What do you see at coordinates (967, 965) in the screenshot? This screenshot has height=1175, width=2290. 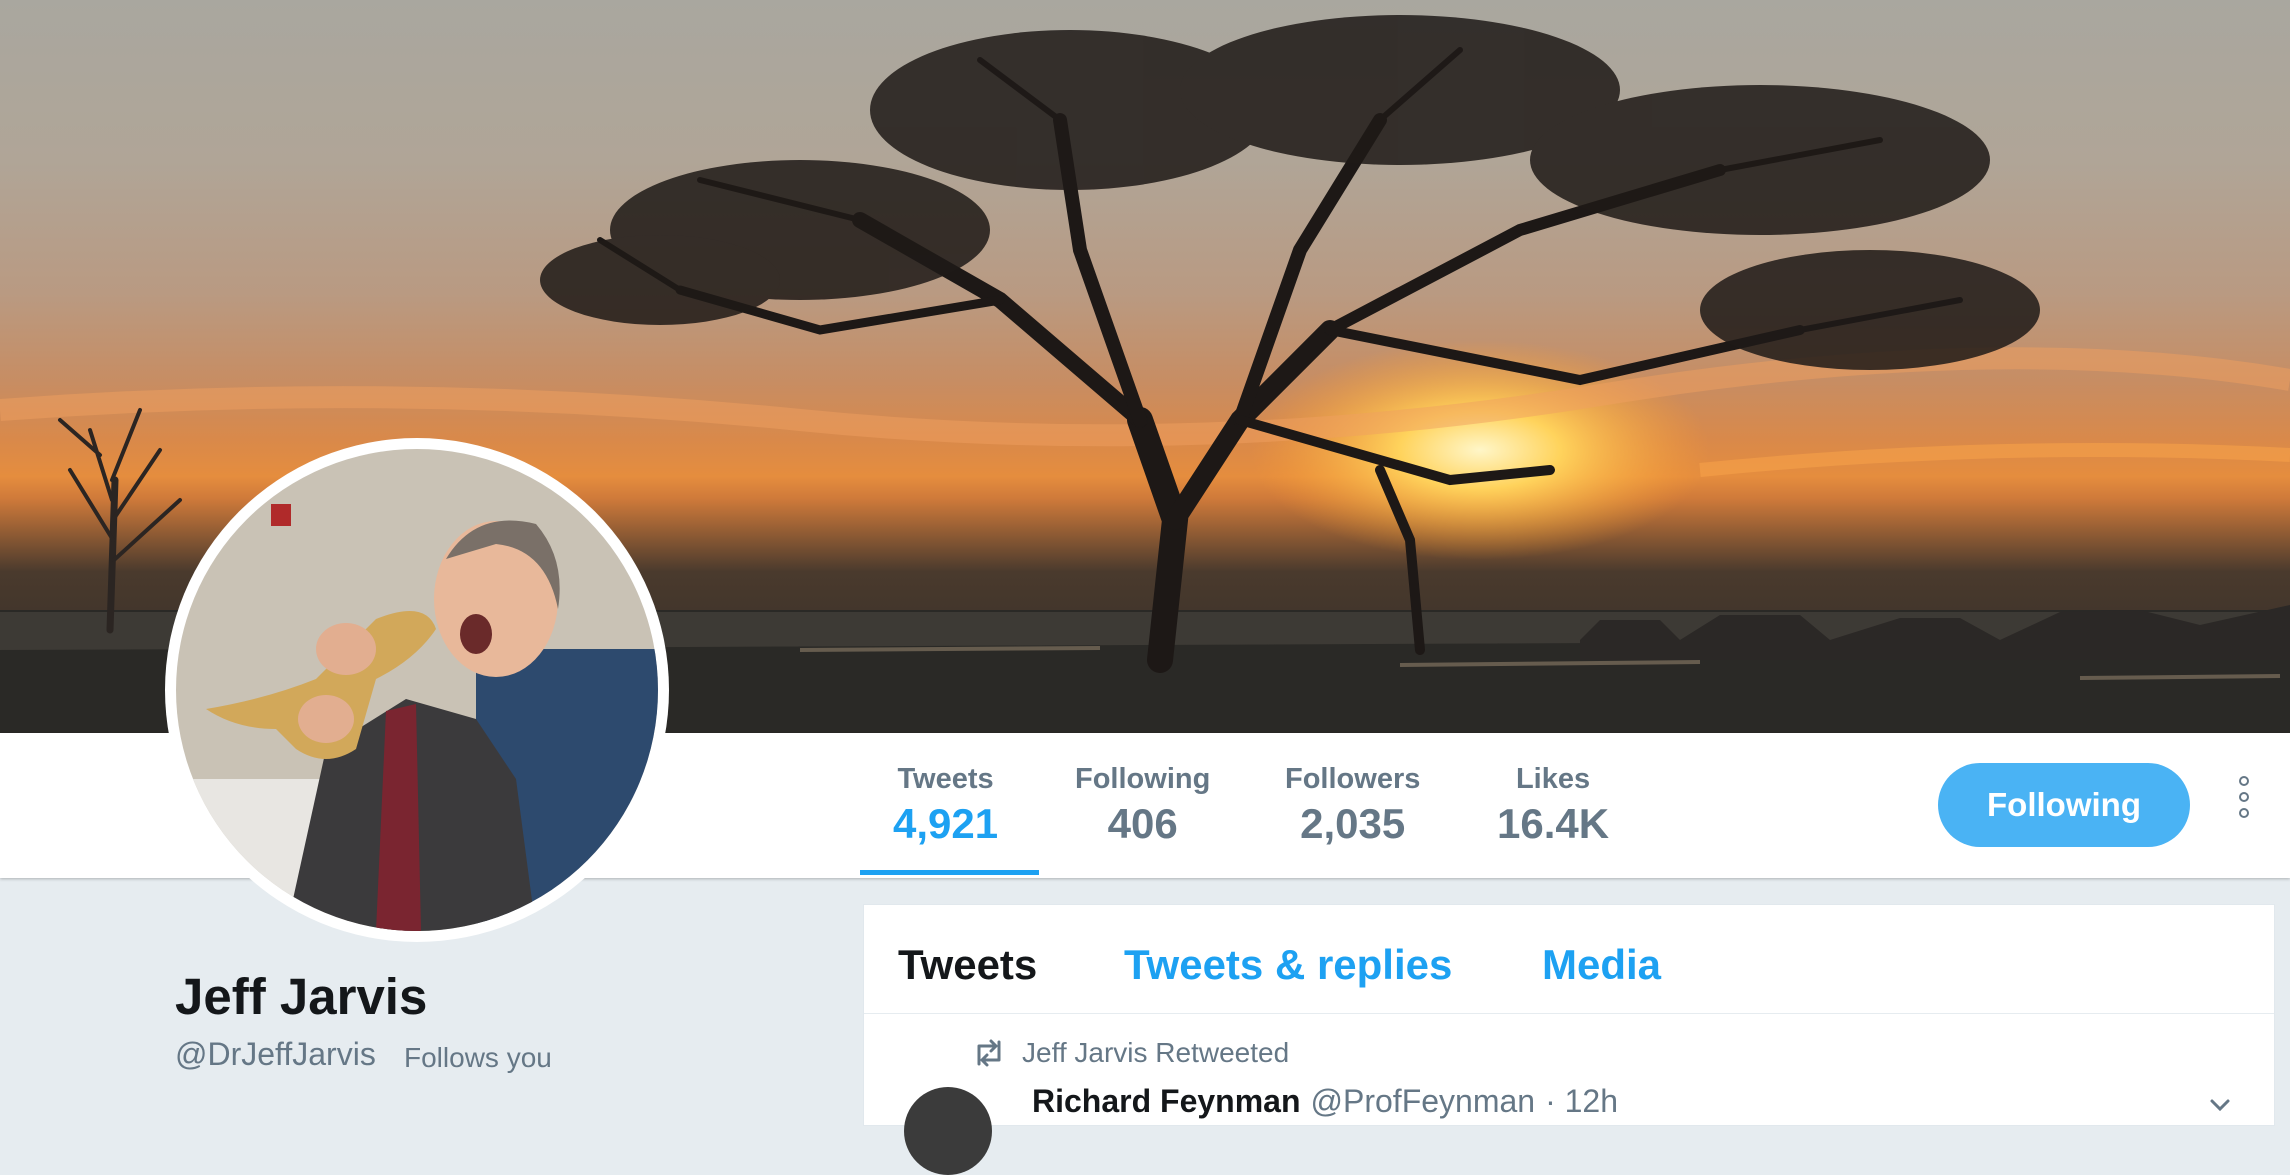 I see `tab-tweets: Tweets` at bounding box center [967, 965].